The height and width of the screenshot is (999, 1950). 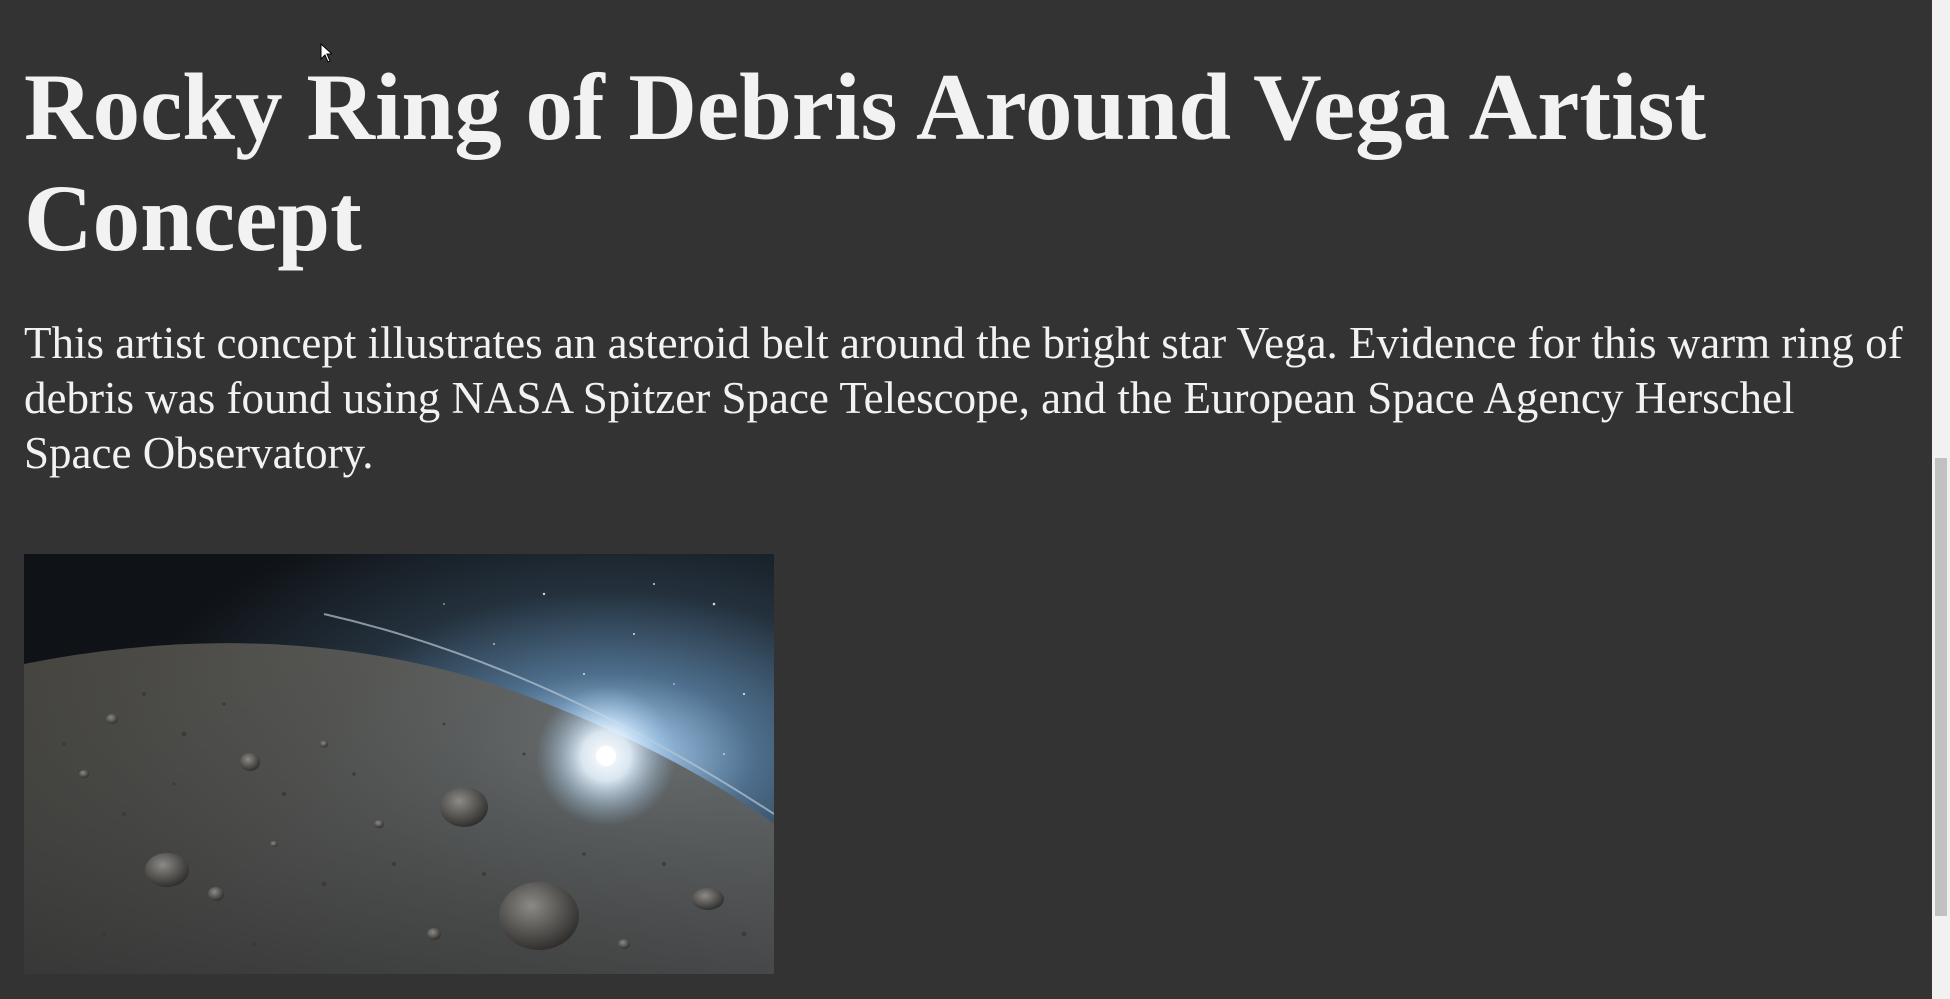 I want to click on arrow-cursor-icon, so click(x=326, y=53).